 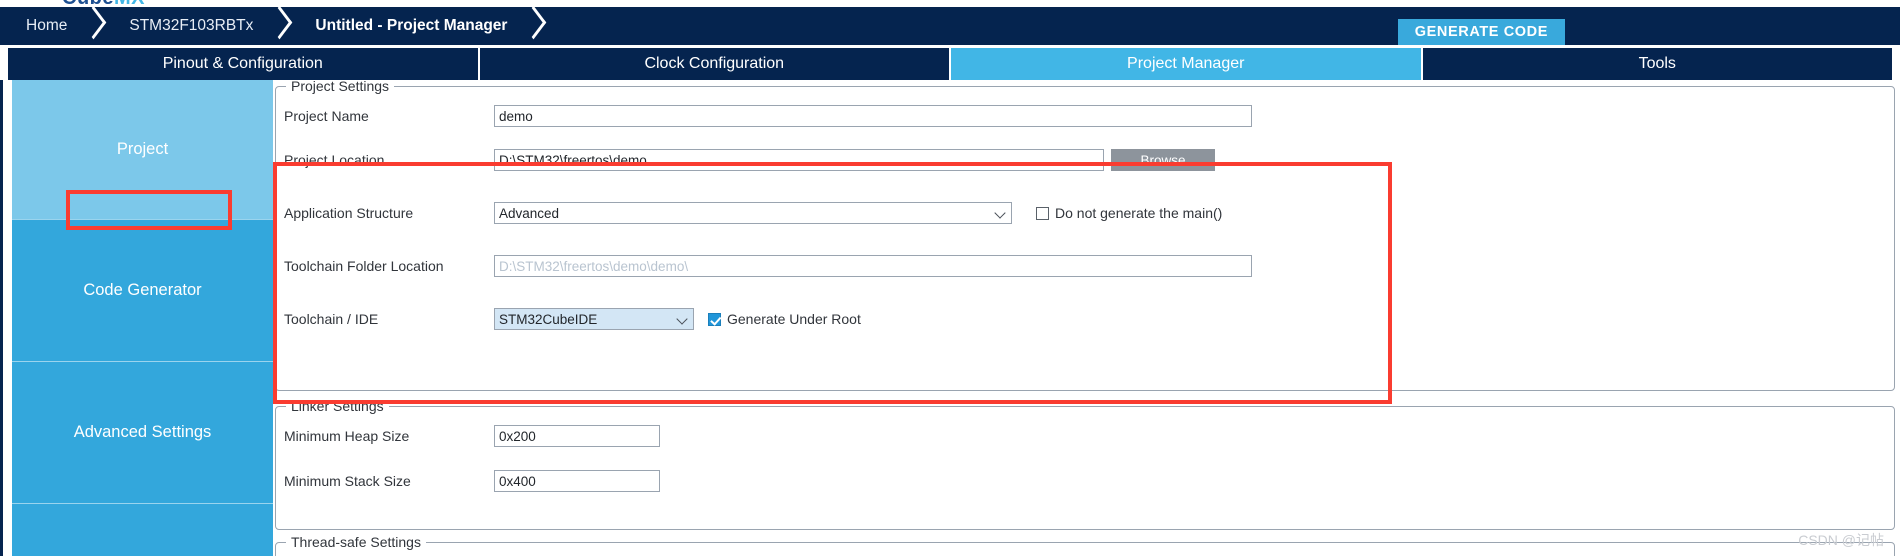 What do you see at coordinates (753, 213) in the screenshot?
I see `application-structure-select: Advanced` at bounding box center [753, 213].